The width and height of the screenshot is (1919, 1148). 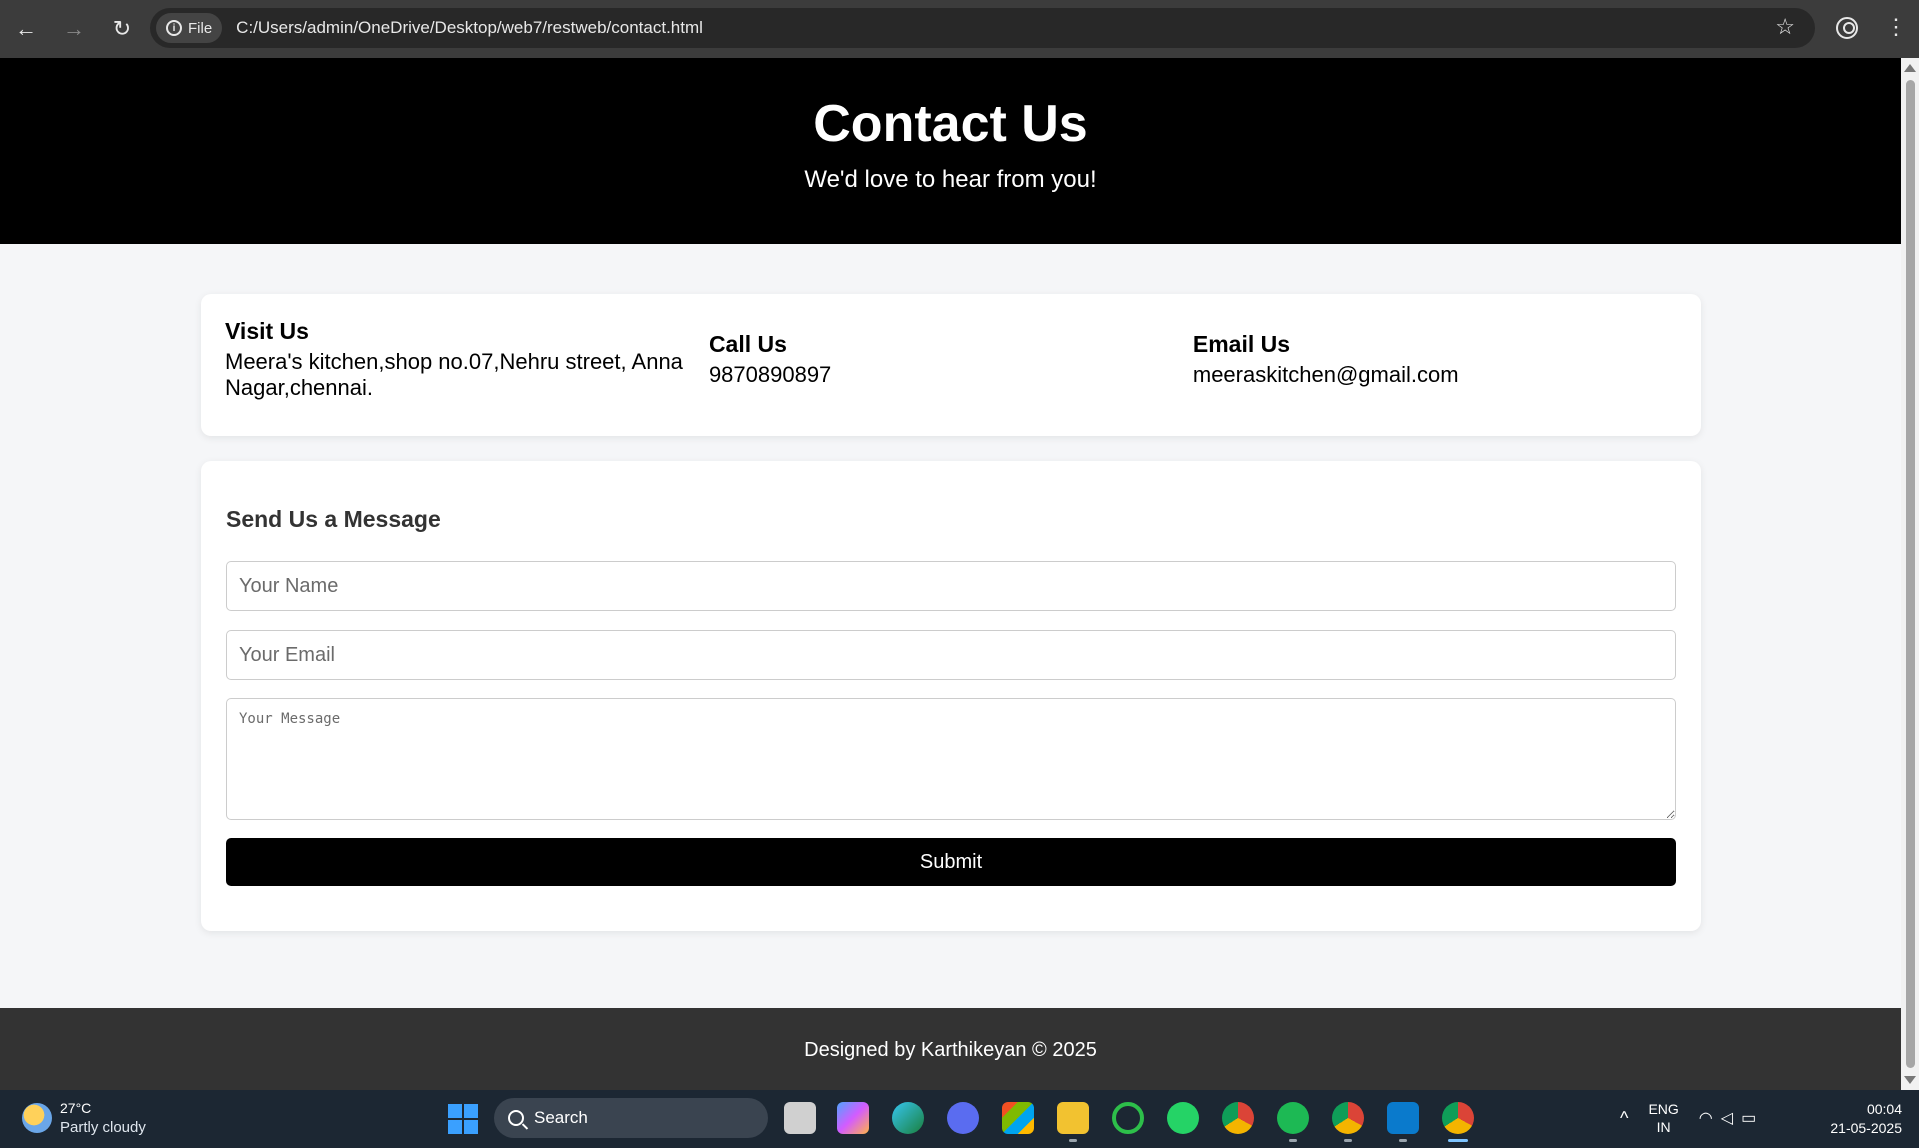 I want to click on vertical-scrollbar, so click(x=1910, y=574).